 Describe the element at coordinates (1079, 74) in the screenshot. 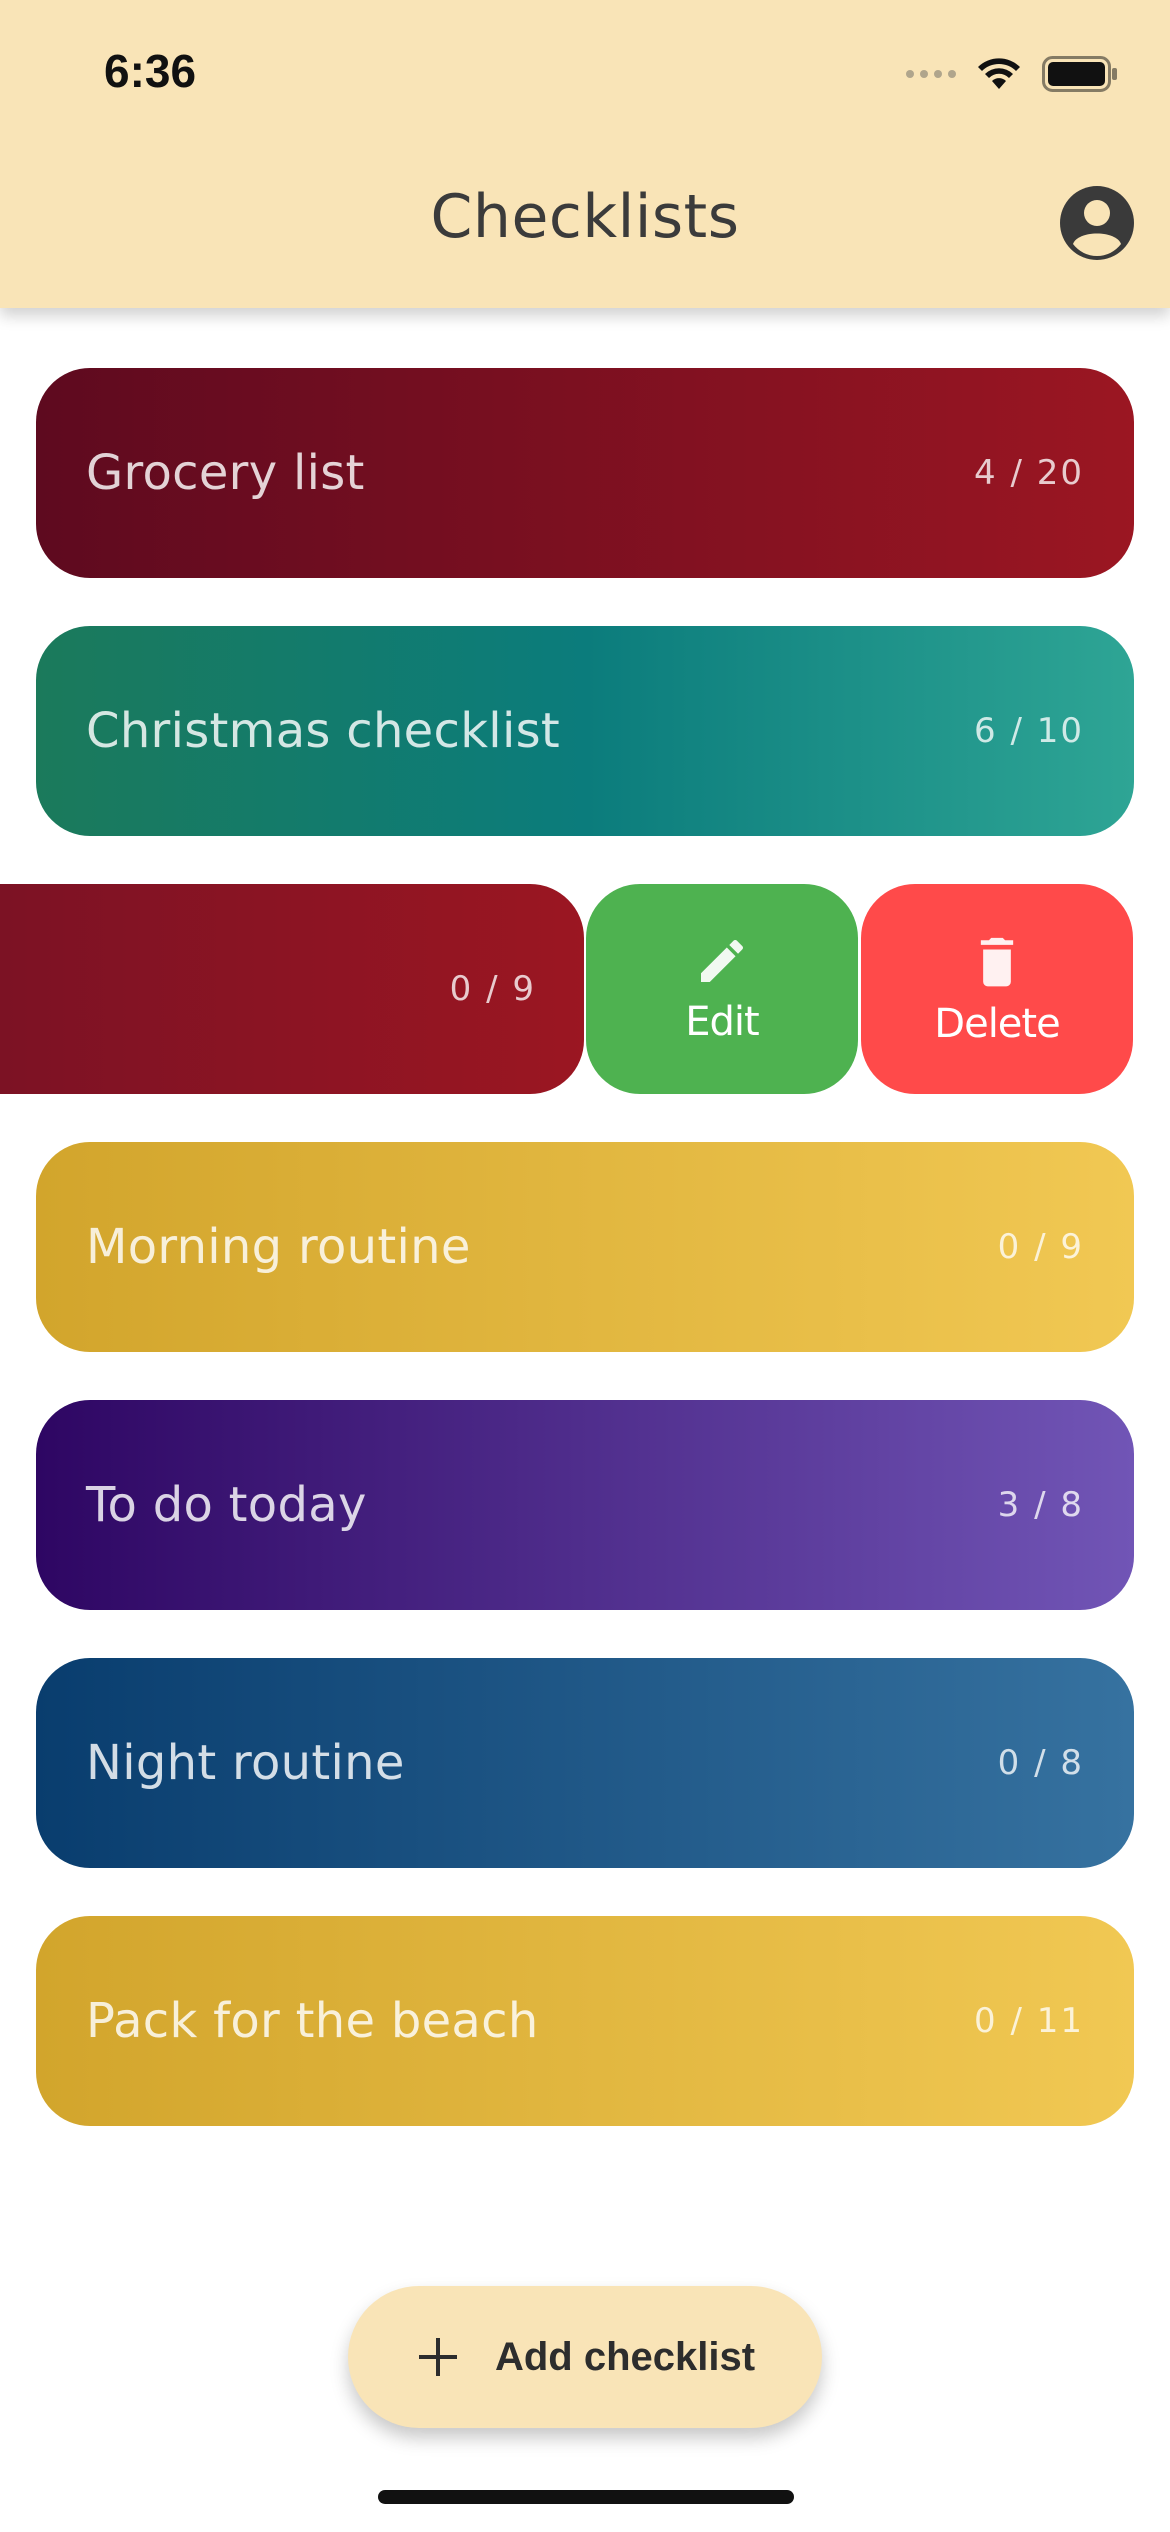

I see `battery-icon` at that location.